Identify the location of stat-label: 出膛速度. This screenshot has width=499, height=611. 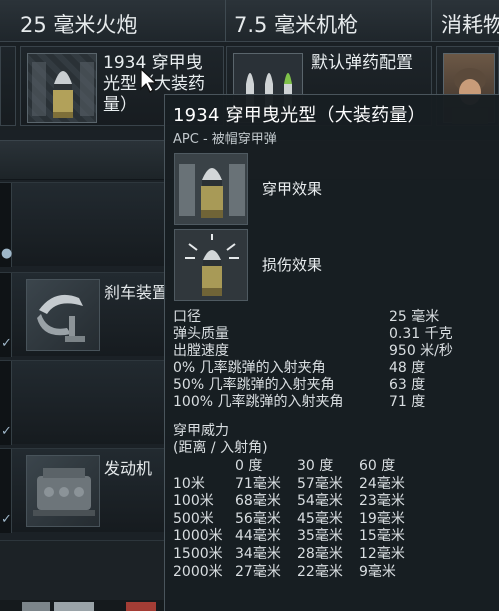
(201, 351).